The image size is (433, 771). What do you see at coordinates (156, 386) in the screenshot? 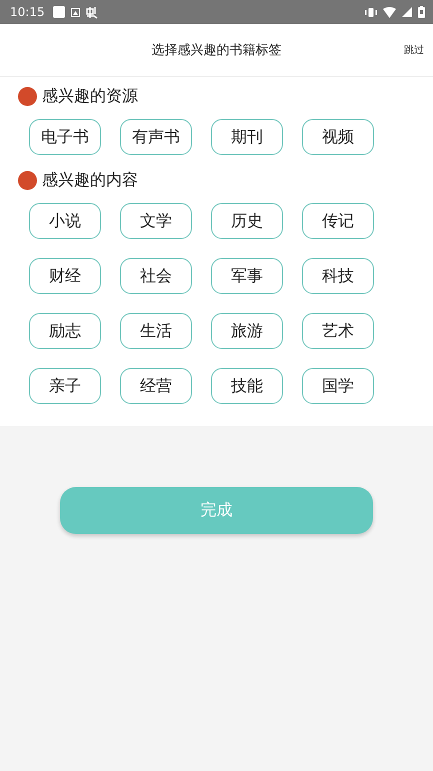
I see `tag-button: 经营` at bounding box center [156, 386].